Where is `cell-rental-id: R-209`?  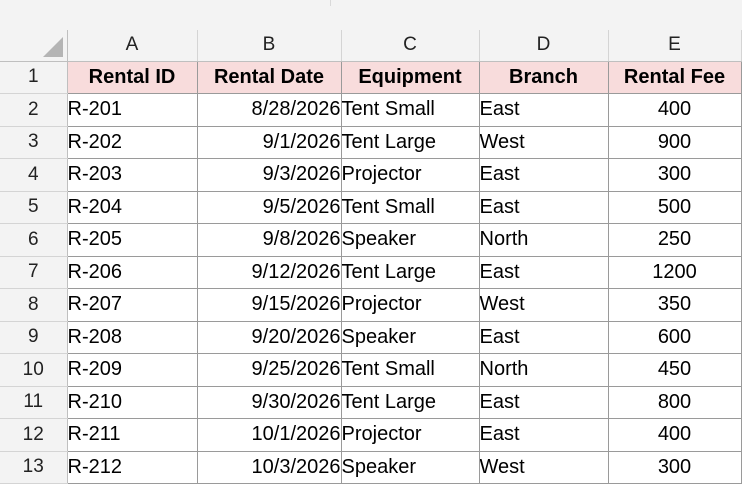 cell-rental-id: R-209 is located at coordinates (132, 370).